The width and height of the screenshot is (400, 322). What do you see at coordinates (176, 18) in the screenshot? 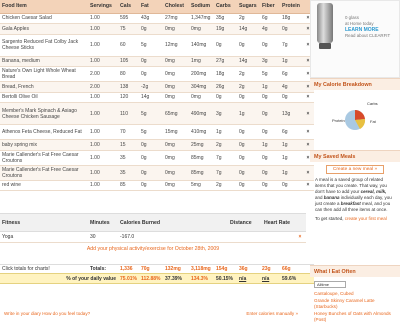
I see `chol-value: 27mg` at bounding box center [176, 18].